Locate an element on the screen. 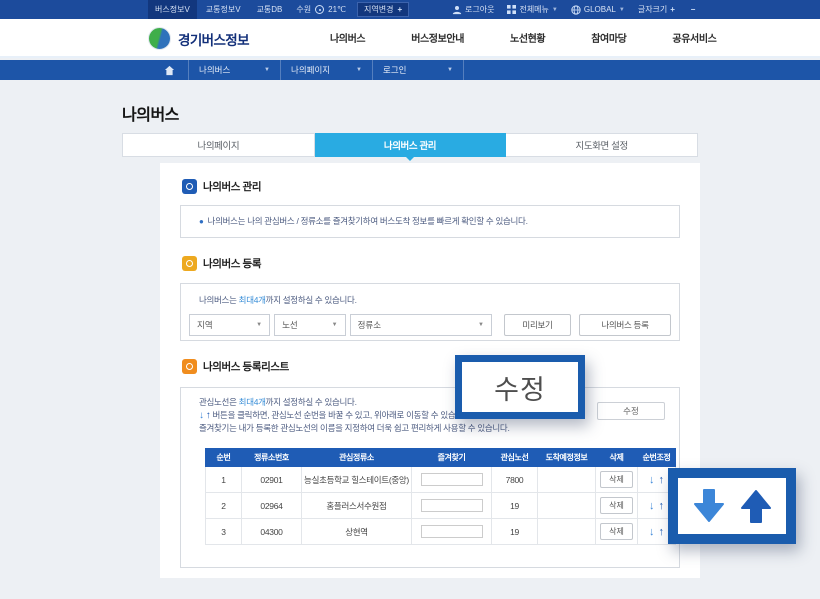 Image resolution: width=820 pixels, height=599 pixels. stop-select: 정류소 ▼ is located at coordinates (420, 325).